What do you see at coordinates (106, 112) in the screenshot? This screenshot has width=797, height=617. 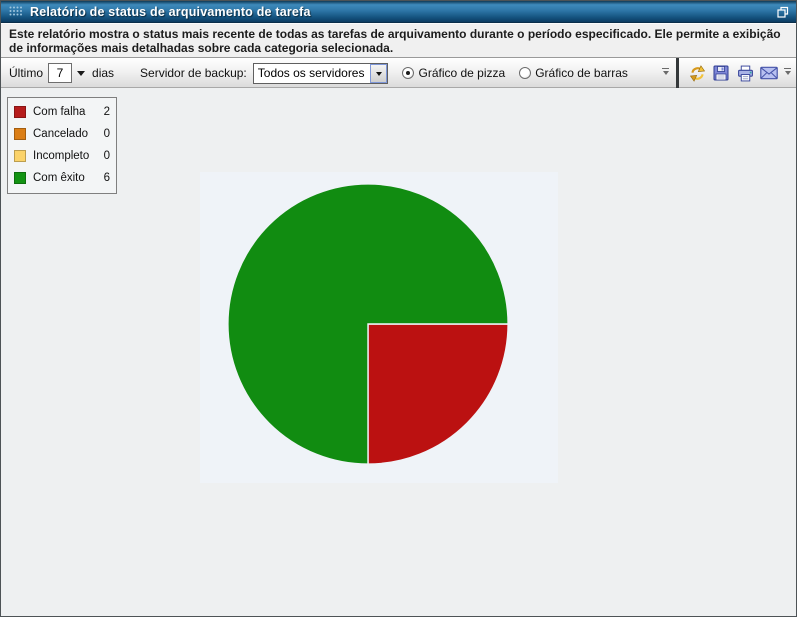 I see `legend-value: 2` at bounding box center [106, 112].